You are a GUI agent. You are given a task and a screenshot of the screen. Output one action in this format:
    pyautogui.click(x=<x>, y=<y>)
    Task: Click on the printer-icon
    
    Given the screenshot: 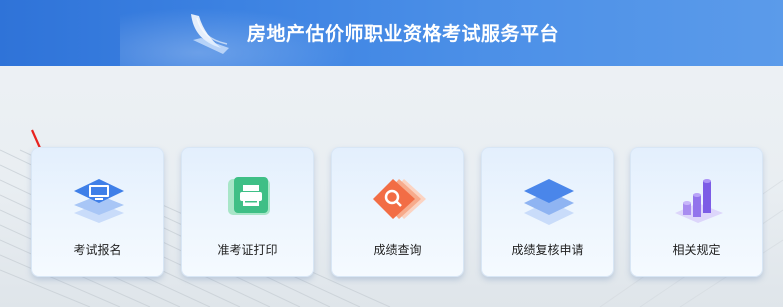 What is the action you would take?
    pyautogui.click(x=249, y=196)
    